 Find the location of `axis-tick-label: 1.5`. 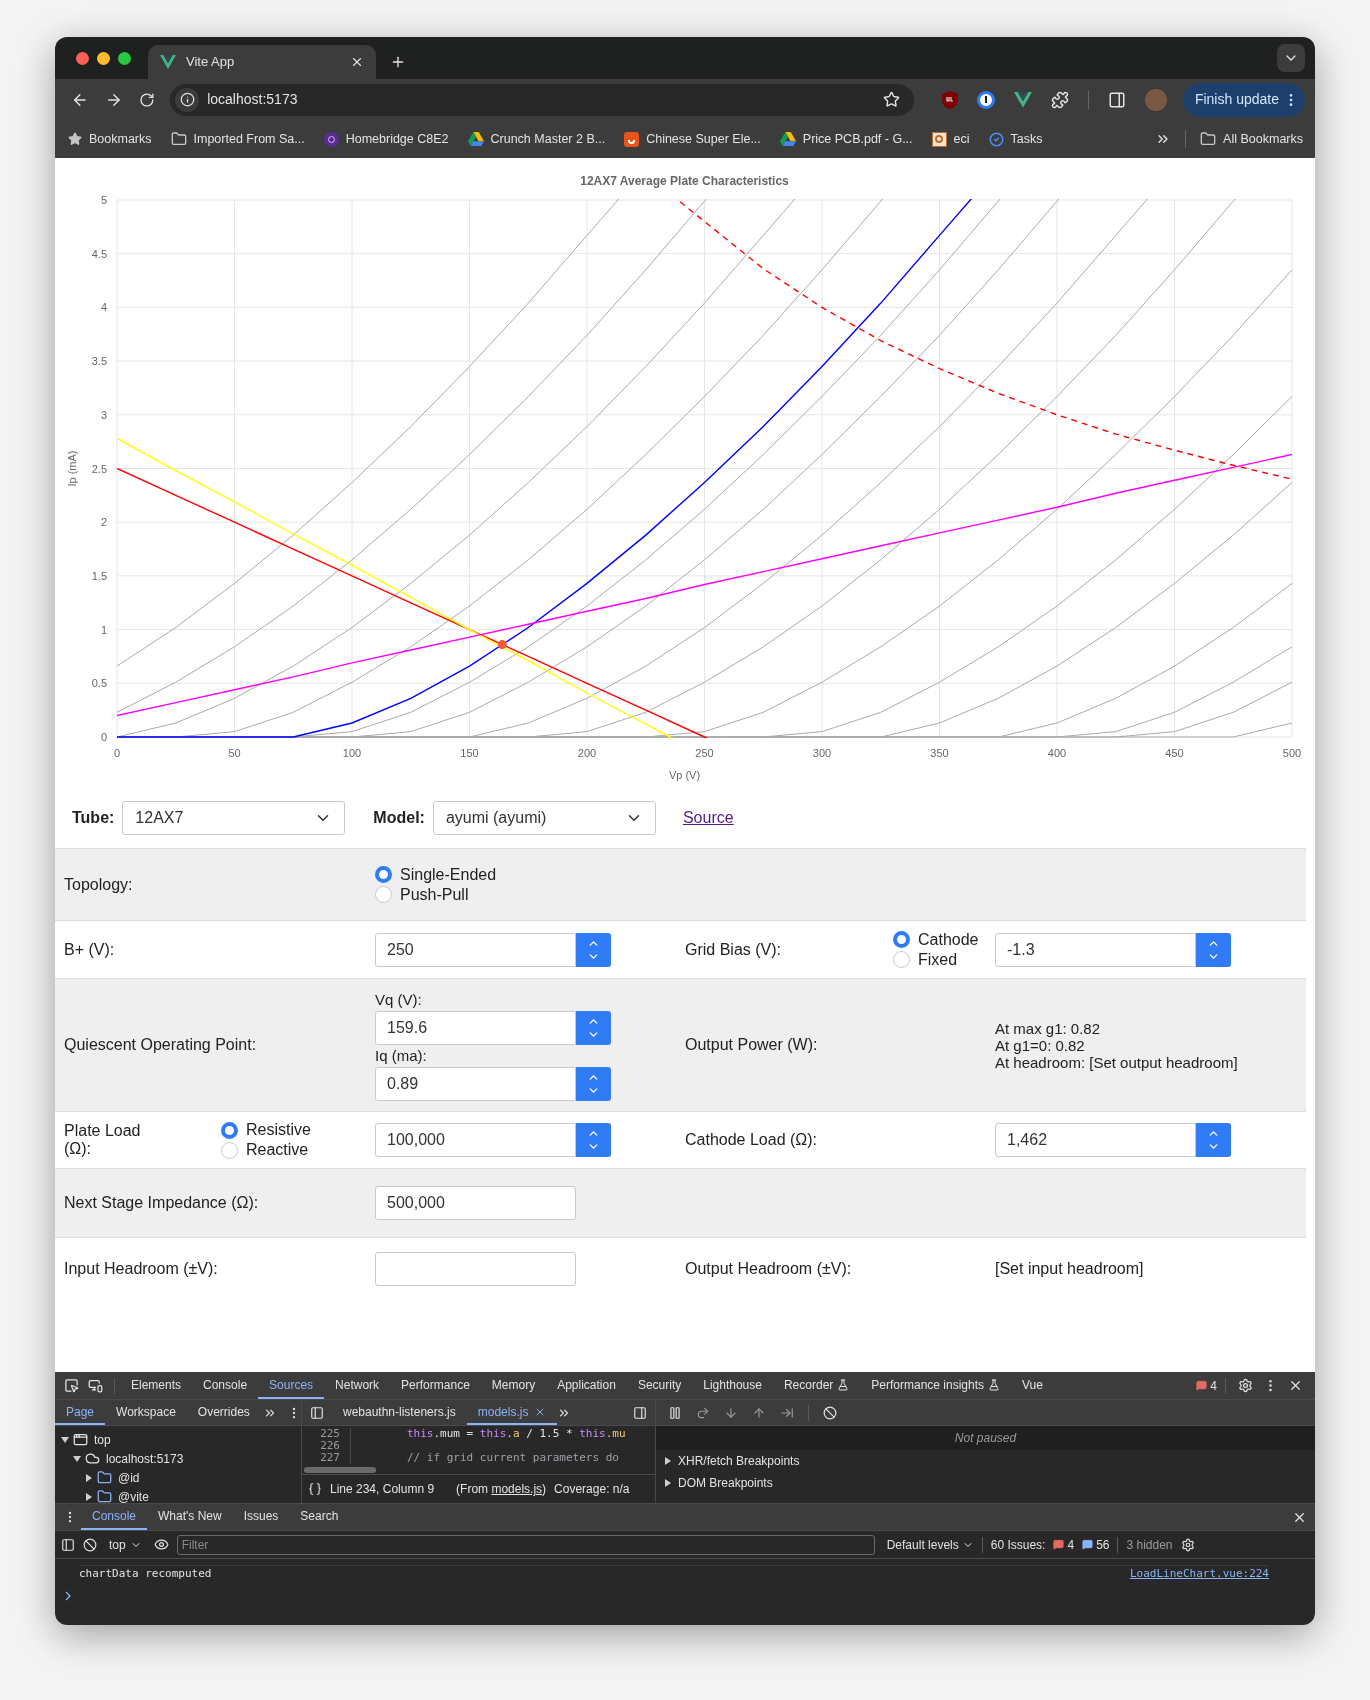

axis-tick-label: 1.5 is located at coordinates (99, 575).